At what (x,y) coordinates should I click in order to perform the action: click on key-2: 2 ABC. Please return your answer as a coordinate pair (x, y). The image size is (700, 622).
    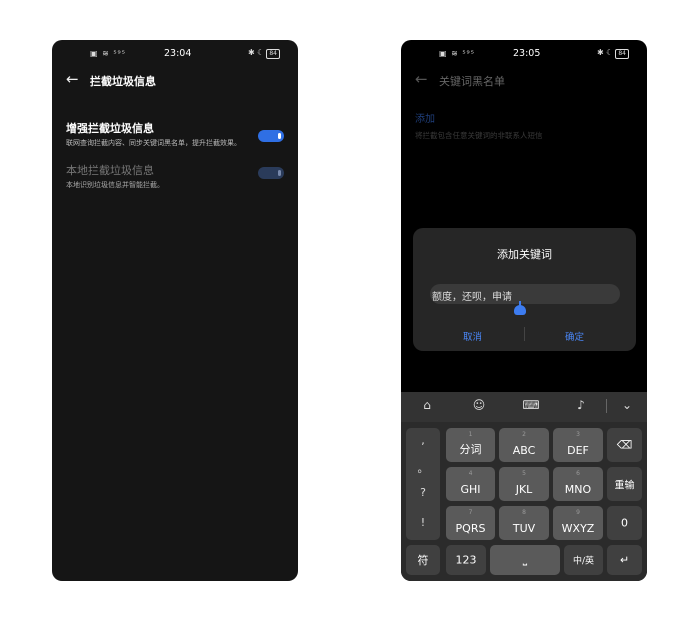
    Looking at the image, I should click on (524, 445).